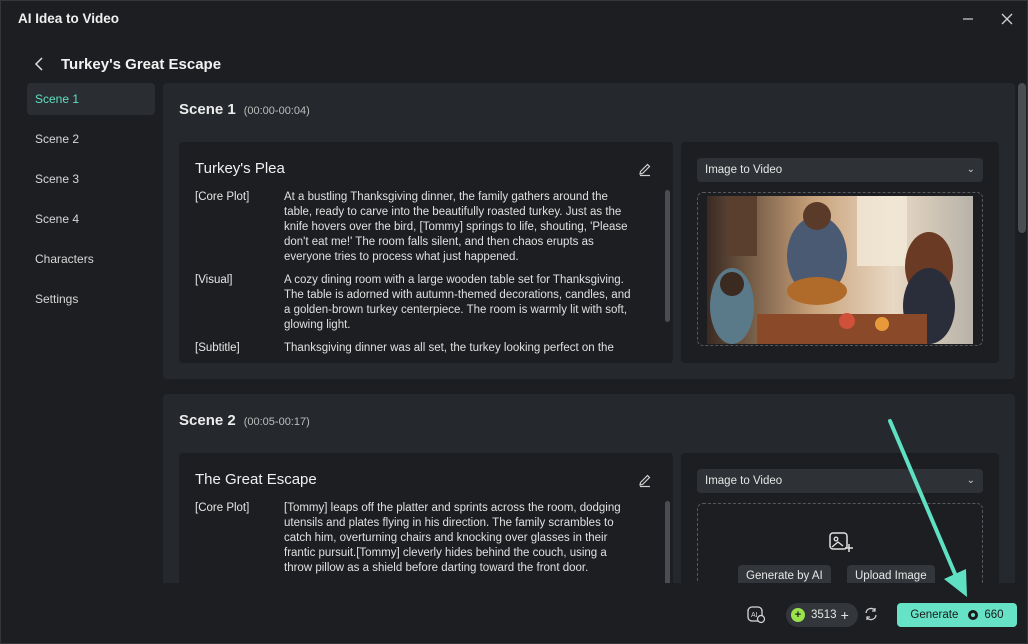 This screenshot has height=644, width=1028. I want to click on close-button, so click(1007, 19).